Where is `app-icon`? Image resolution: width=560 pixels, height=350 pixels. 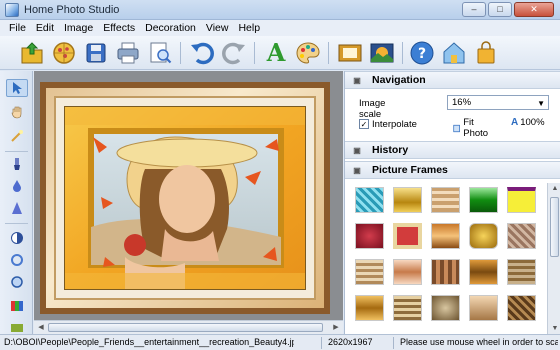 app-icon is located at coordinates (12, 10).